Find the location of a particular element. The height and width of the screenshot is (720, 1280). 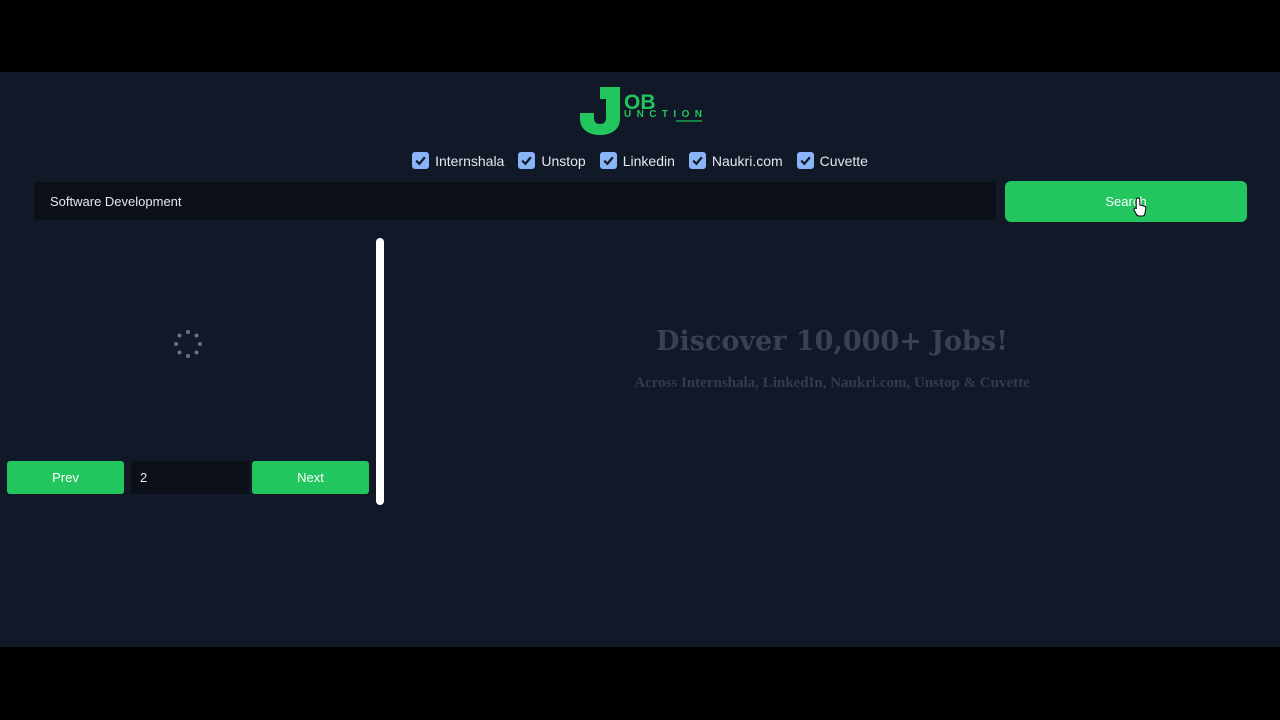

spinner-icon is located at coordinates (188, 344).